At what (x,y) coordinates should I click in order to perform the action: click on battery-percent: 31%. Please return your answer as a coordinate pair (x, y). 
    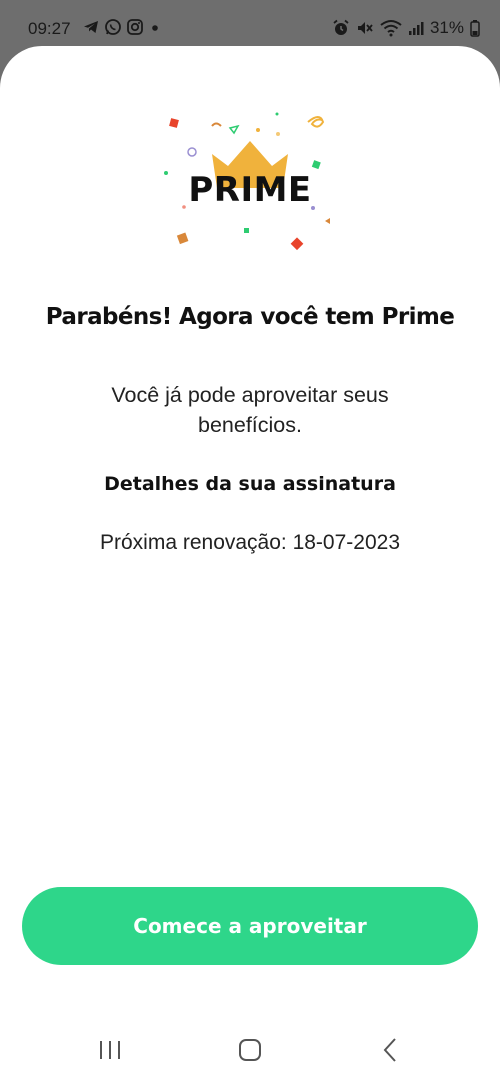
    Looking at the image, I should click on (446, 27).